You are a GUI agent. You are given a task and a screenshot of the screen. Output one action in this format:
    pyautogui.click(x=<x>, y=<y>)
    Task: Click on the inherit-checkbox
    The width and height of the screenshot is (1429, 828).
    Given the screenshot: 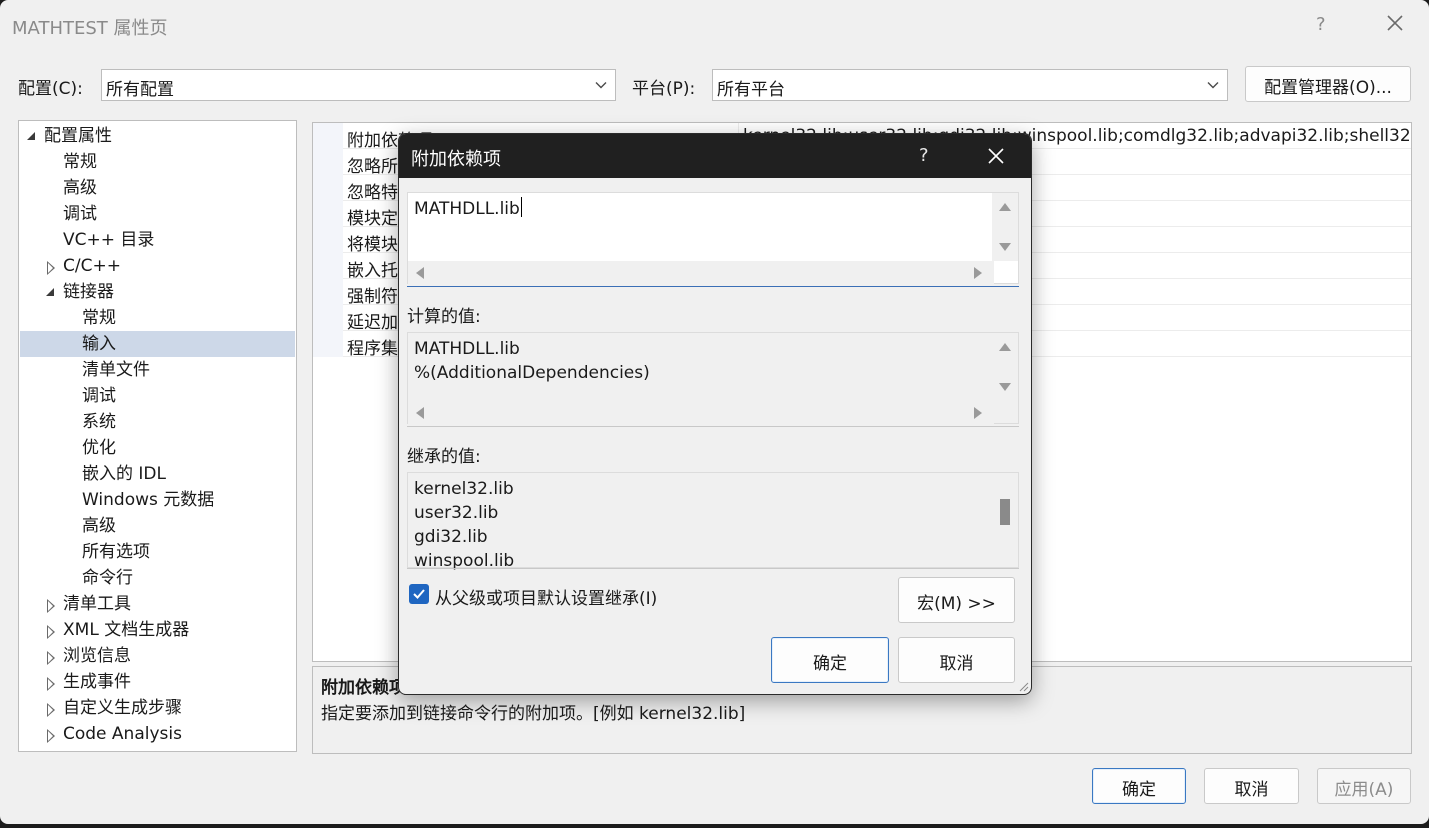 What is the action you would take?
    pyautogui.click(x=419, y=594)
    